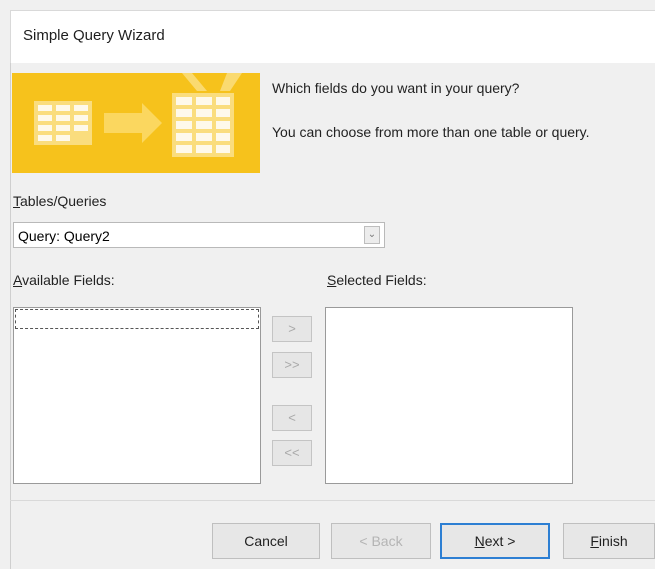 The height and width of the screenshot is (569, 655). I want to click on wizard-prompt-line-1: Which fields do you want in your query?, so click(396, 88).